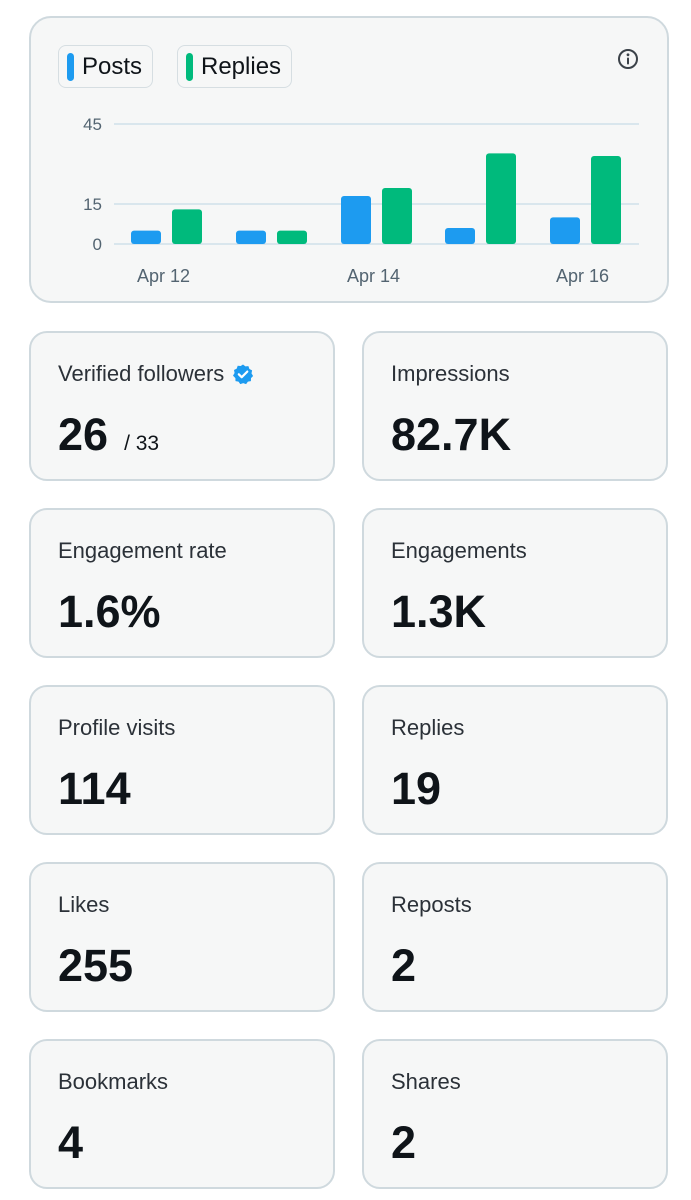 The height and width of the screenshot is (1200, 691). Describe the element at coordinates (71, 1142) in the screenshot. I see `bookmarks-value: 4` at that location.